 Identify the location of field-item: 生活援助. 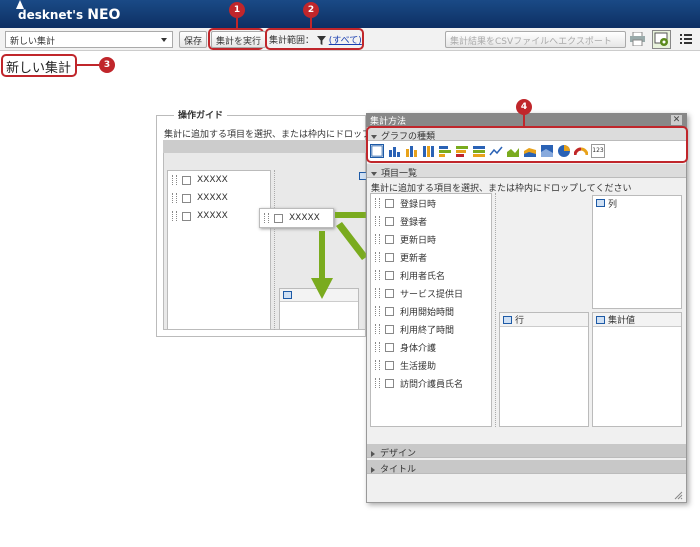
(431, 365).